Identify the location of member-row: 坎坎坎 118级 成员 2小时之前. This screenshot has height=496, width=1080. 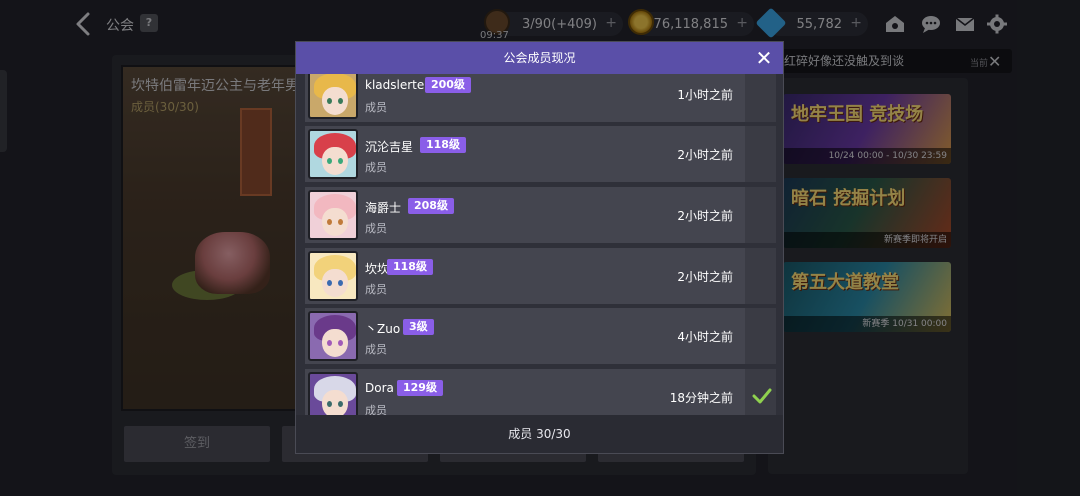
(525, 276).